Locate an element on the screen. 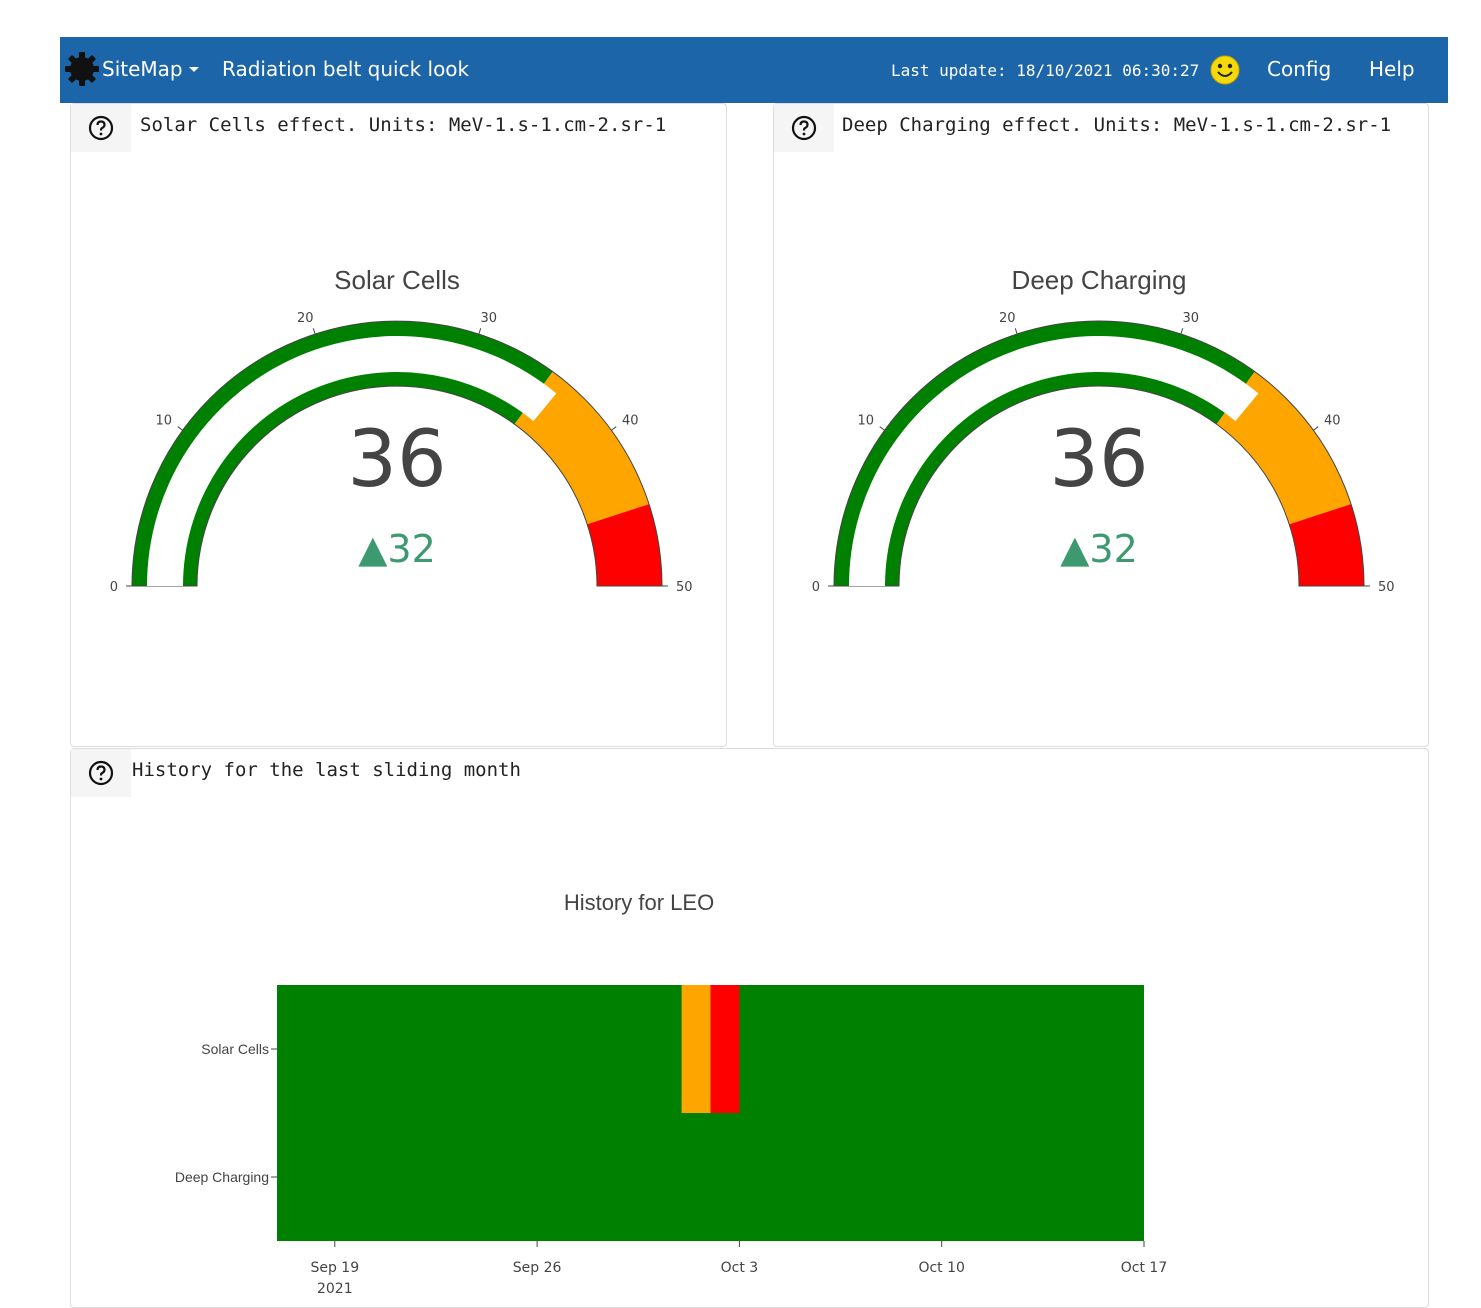 Image resolution: width=1481 pixels, height=1308 pixels. deep-charging-gauge: Deep Charging 0 10 20 30 40 50 36 ▲32 is located at coordinates (1103, 430).